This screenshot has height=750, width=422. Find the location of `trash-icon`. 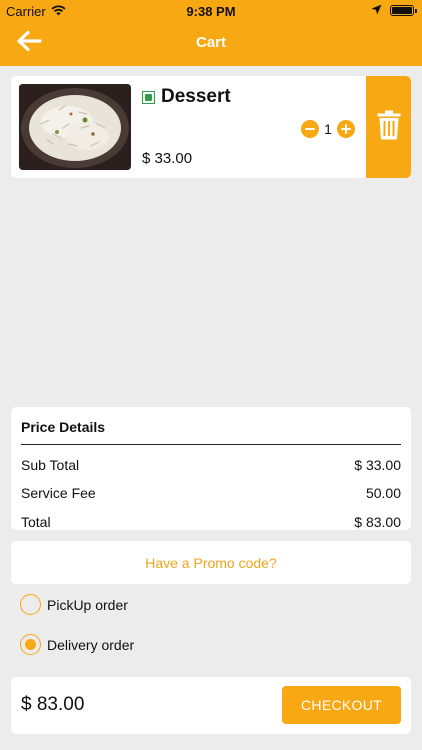

trash-icon is located at coordinates (389, 127).